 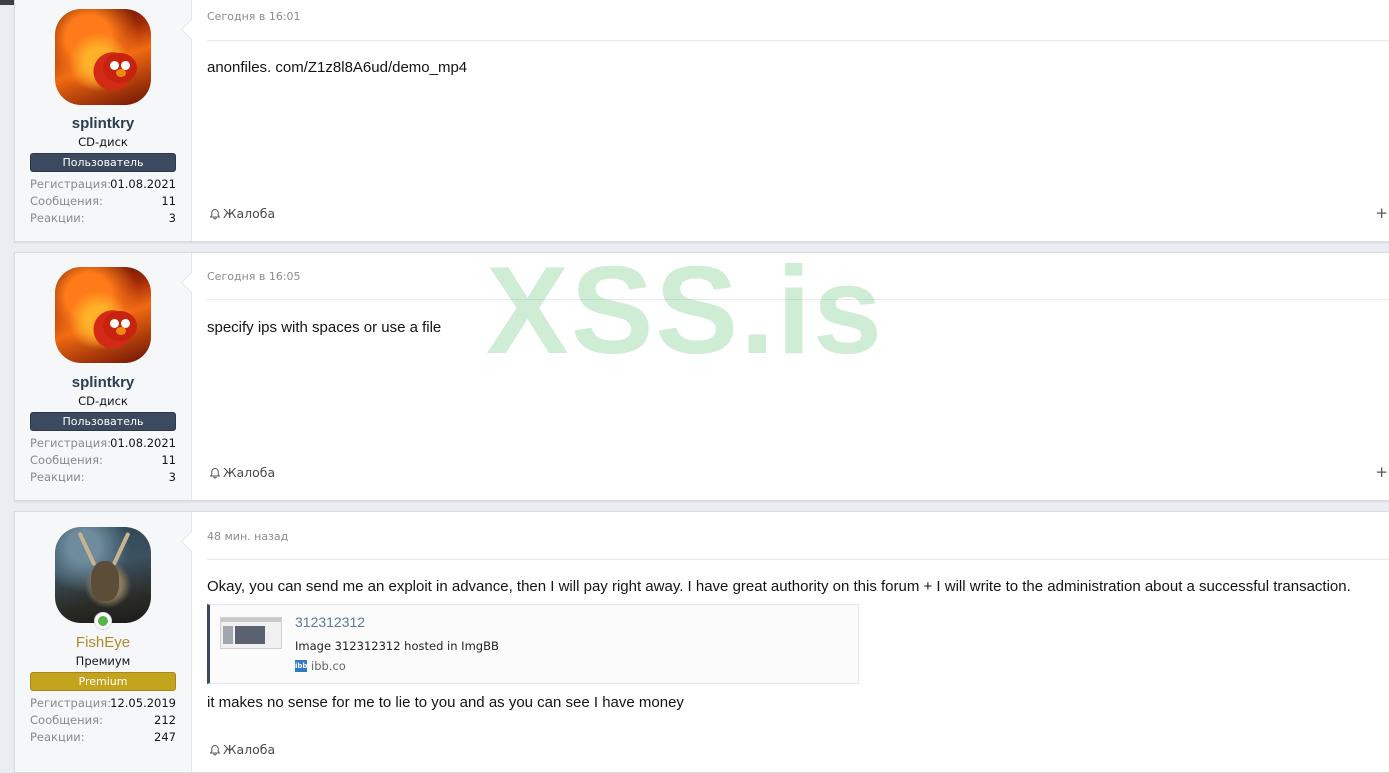 I want to click on stat-registration: Регистрация: 12.05.2019, so click(x=103, y=703).